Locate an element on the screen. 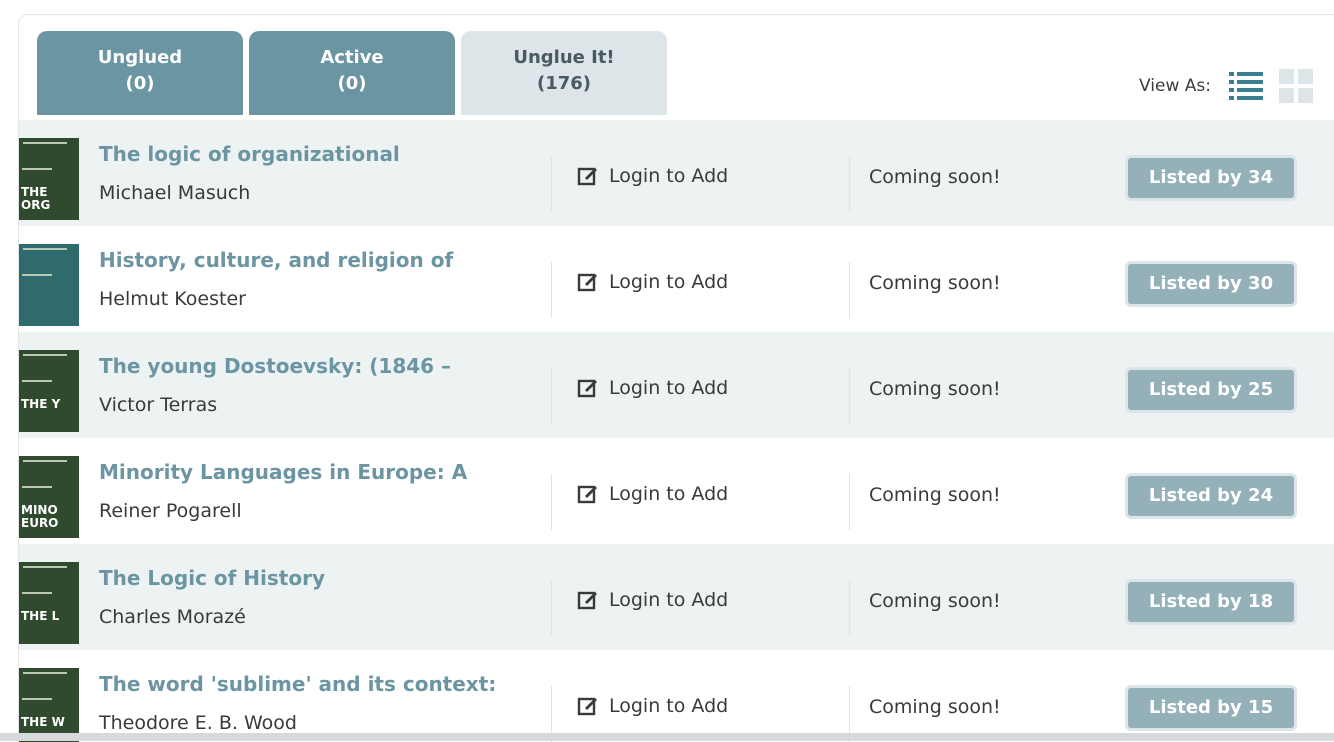 Image resolution: width=1334 pixels, height=742 pixels. book-title: The Logic of History is located at coordinates (319, 578).